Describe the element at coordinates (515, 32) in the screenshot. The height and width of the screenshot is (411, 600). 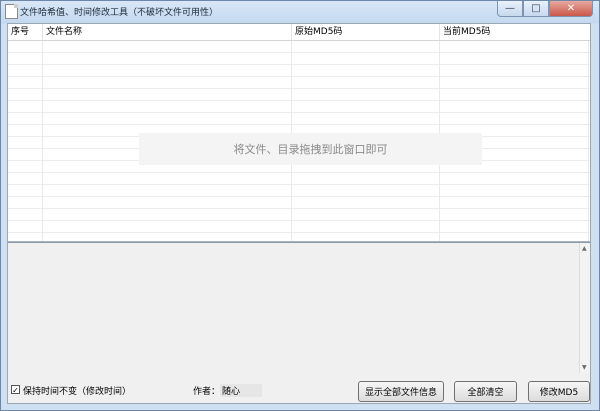
I see `column-header-current-md5: 当前MD5码` at that location.